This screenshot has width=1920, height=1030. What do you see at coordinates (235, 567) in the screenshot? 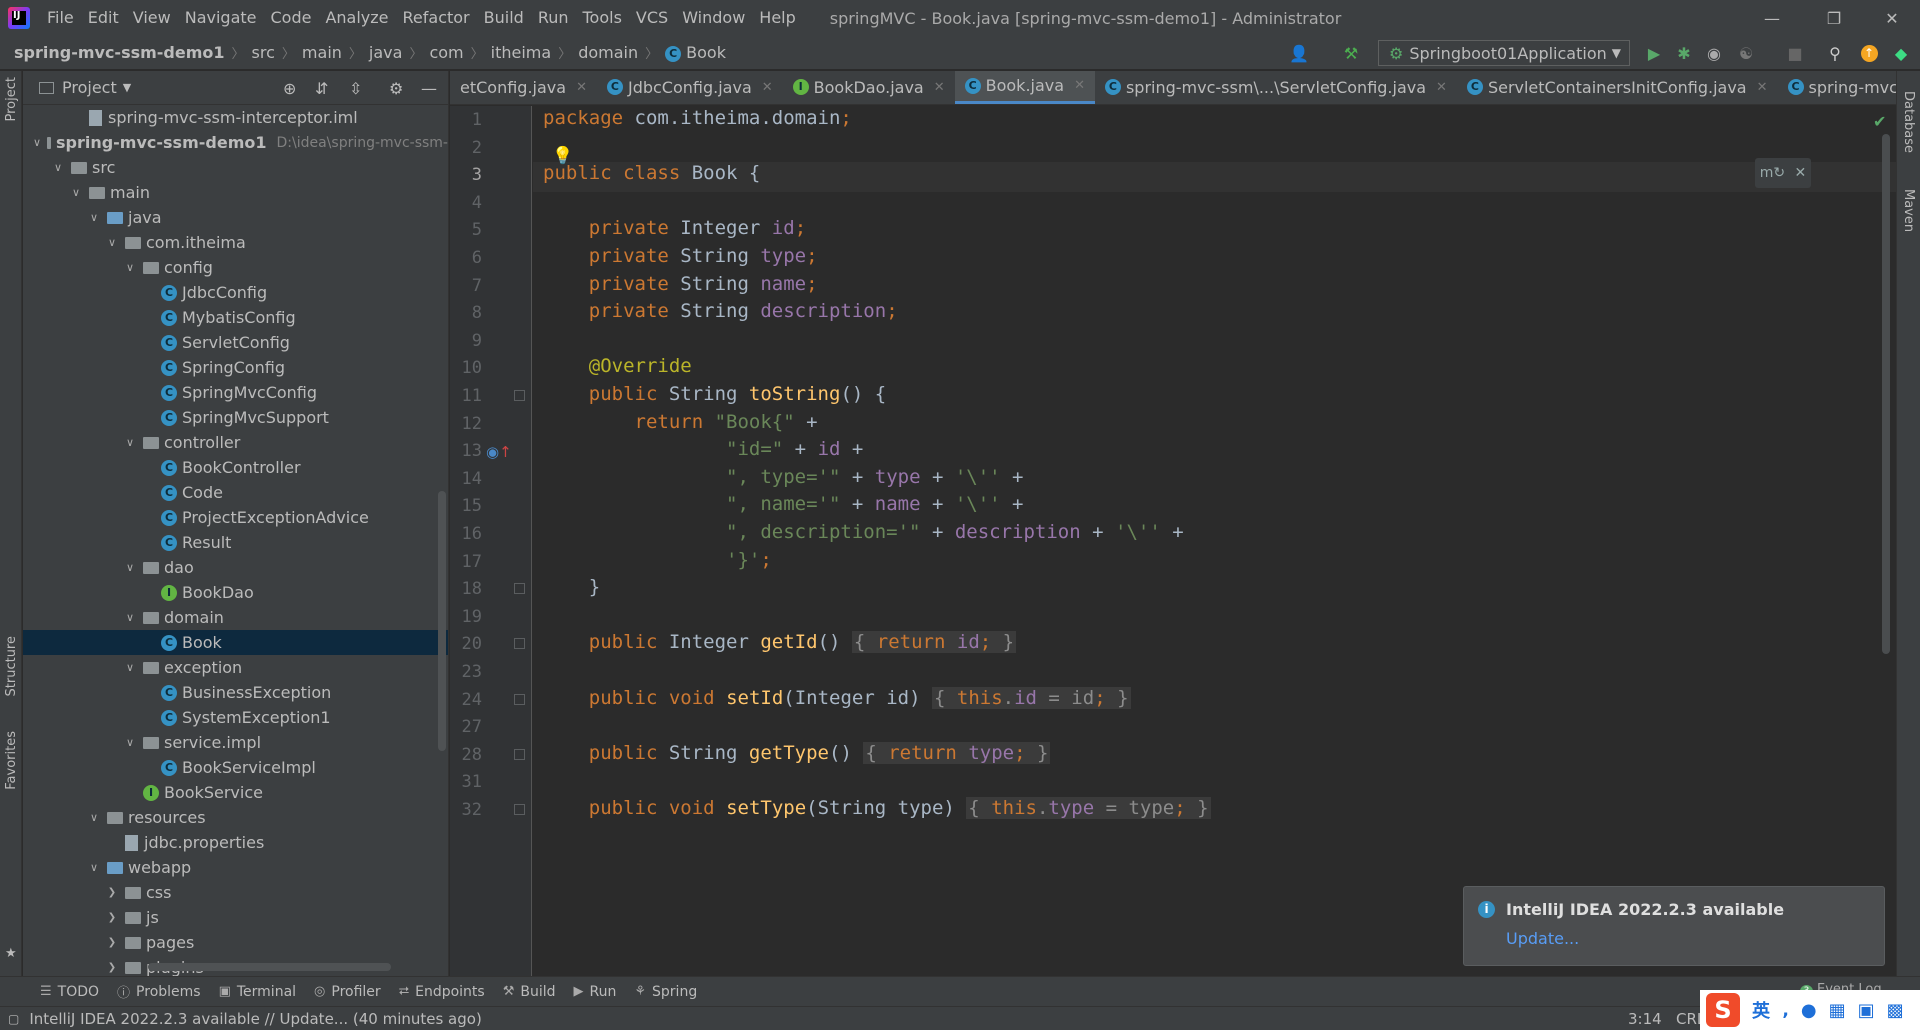
I see `tree-item: ∨ dao` at bounding box center [235, 567].